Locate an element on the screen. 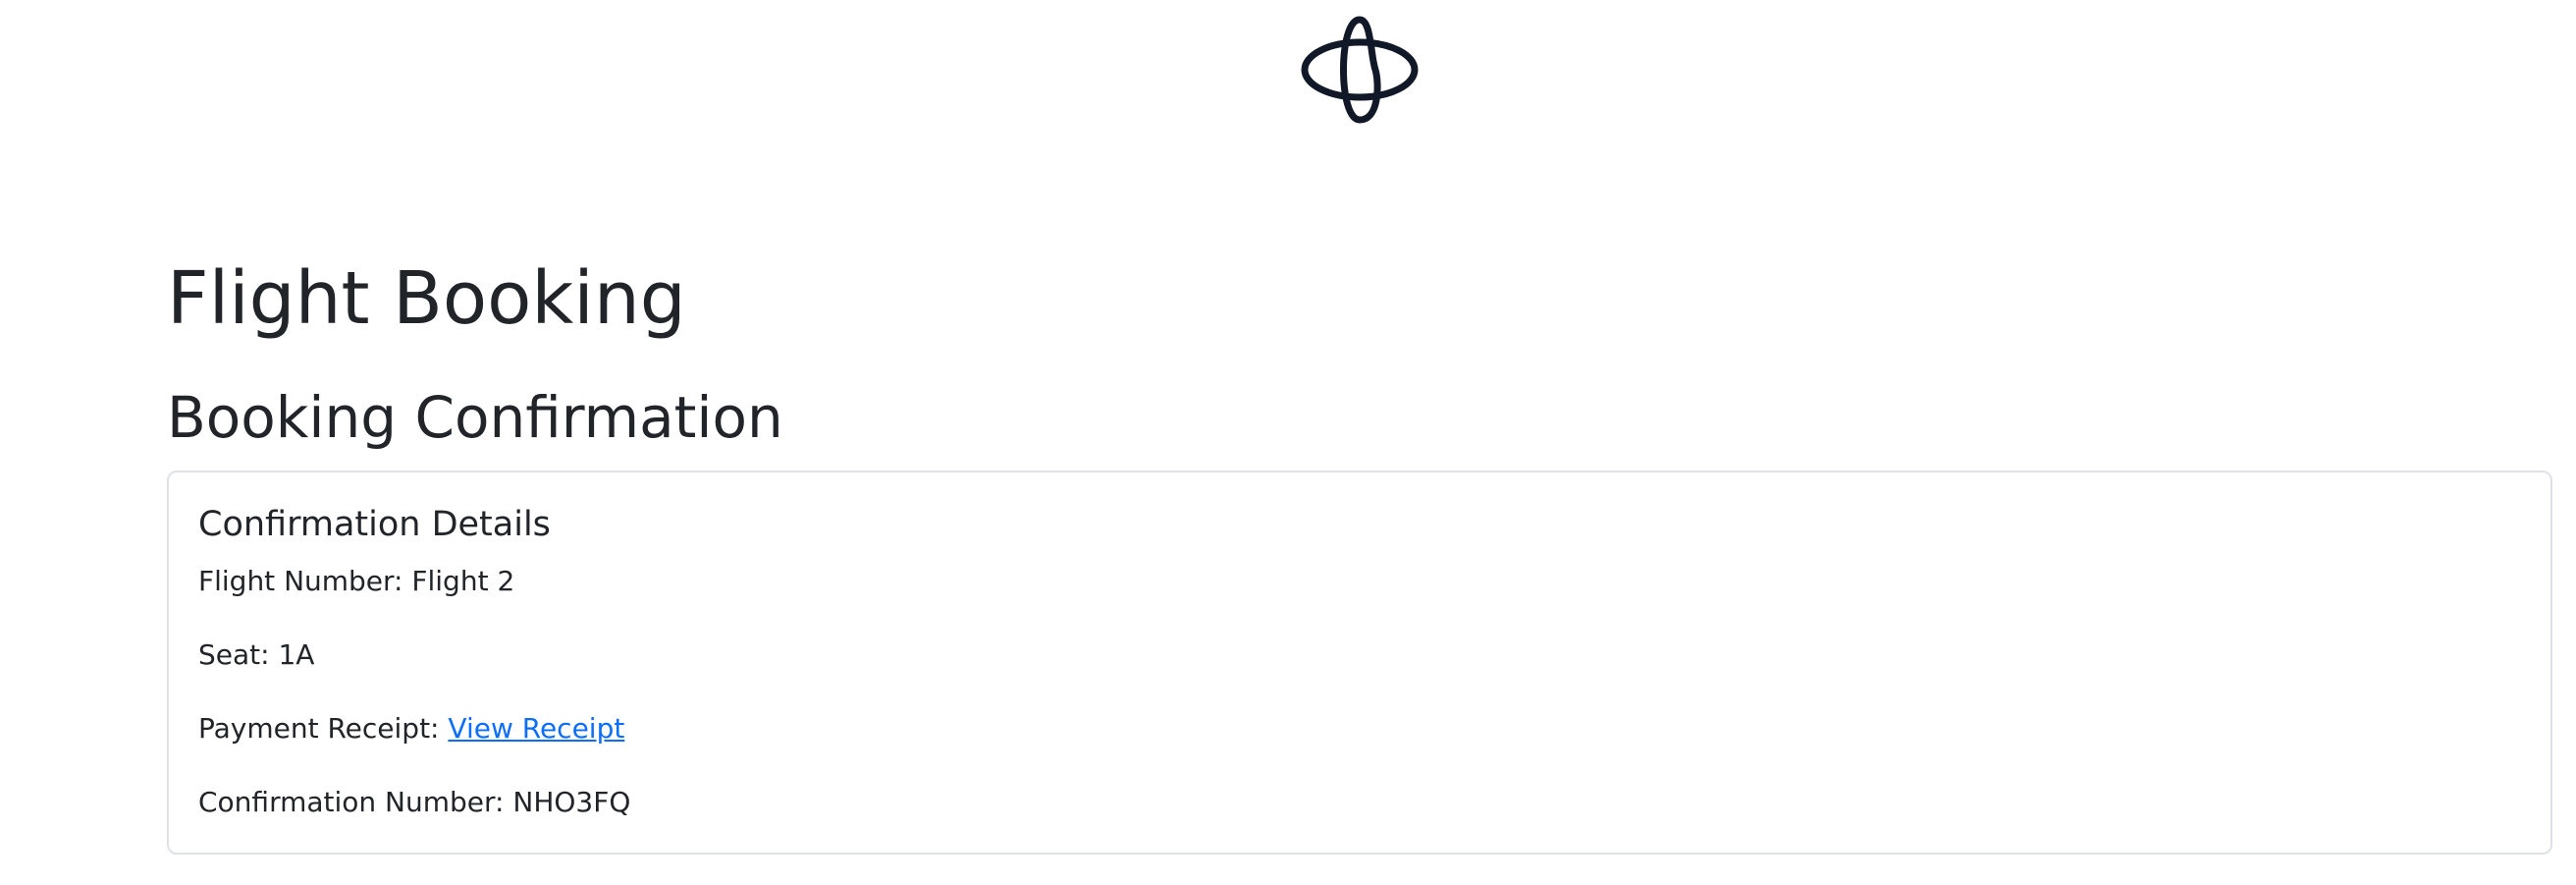 The image size is (2576, 885). airline-logo-icon is located at coordinates (1360, 70).